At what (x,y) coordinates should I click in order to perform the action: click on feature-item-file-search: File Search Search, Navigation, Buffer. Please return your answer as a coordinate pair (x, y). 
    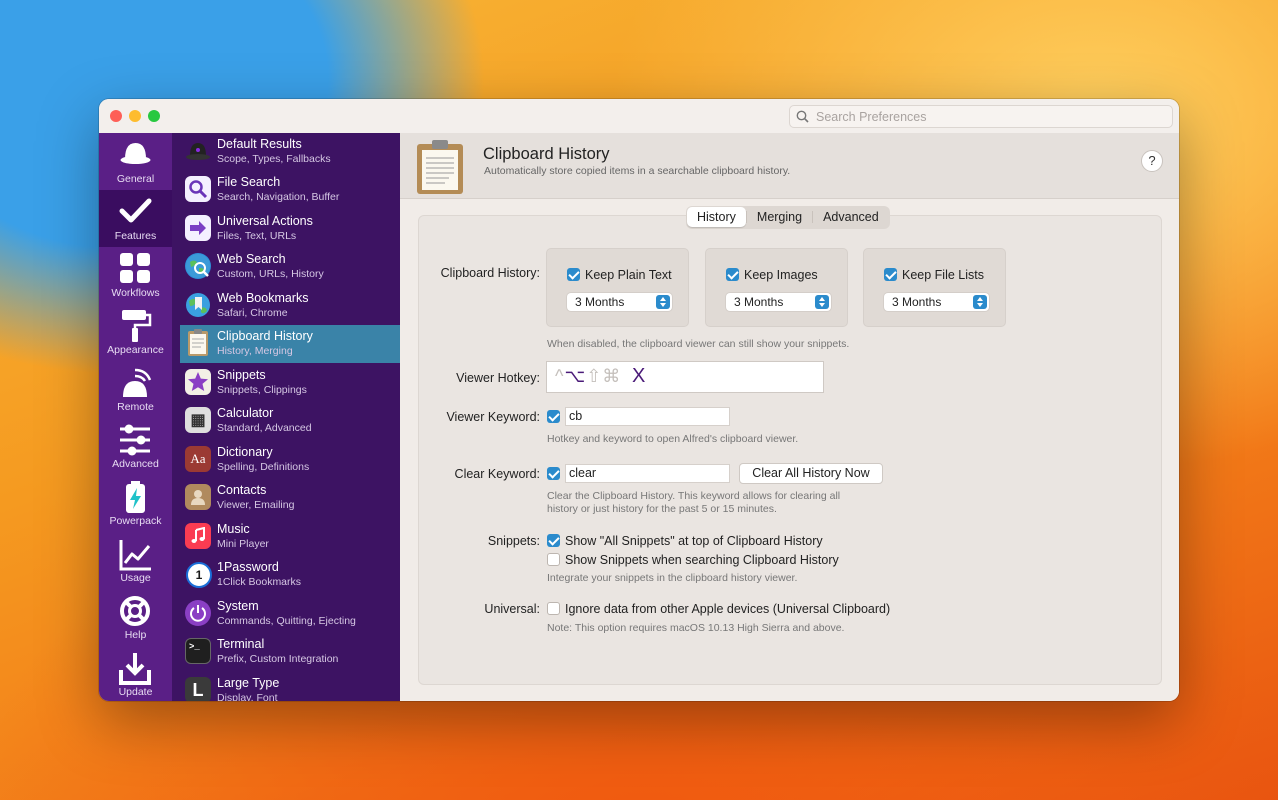
    Looking at the image, I should click on (290, 190).